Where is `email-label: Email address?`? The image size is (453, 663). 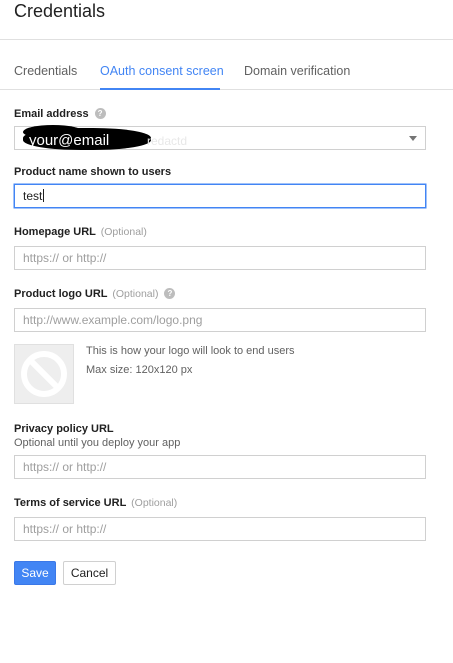 email-label: Email address? is located at coordinates (60, 113).